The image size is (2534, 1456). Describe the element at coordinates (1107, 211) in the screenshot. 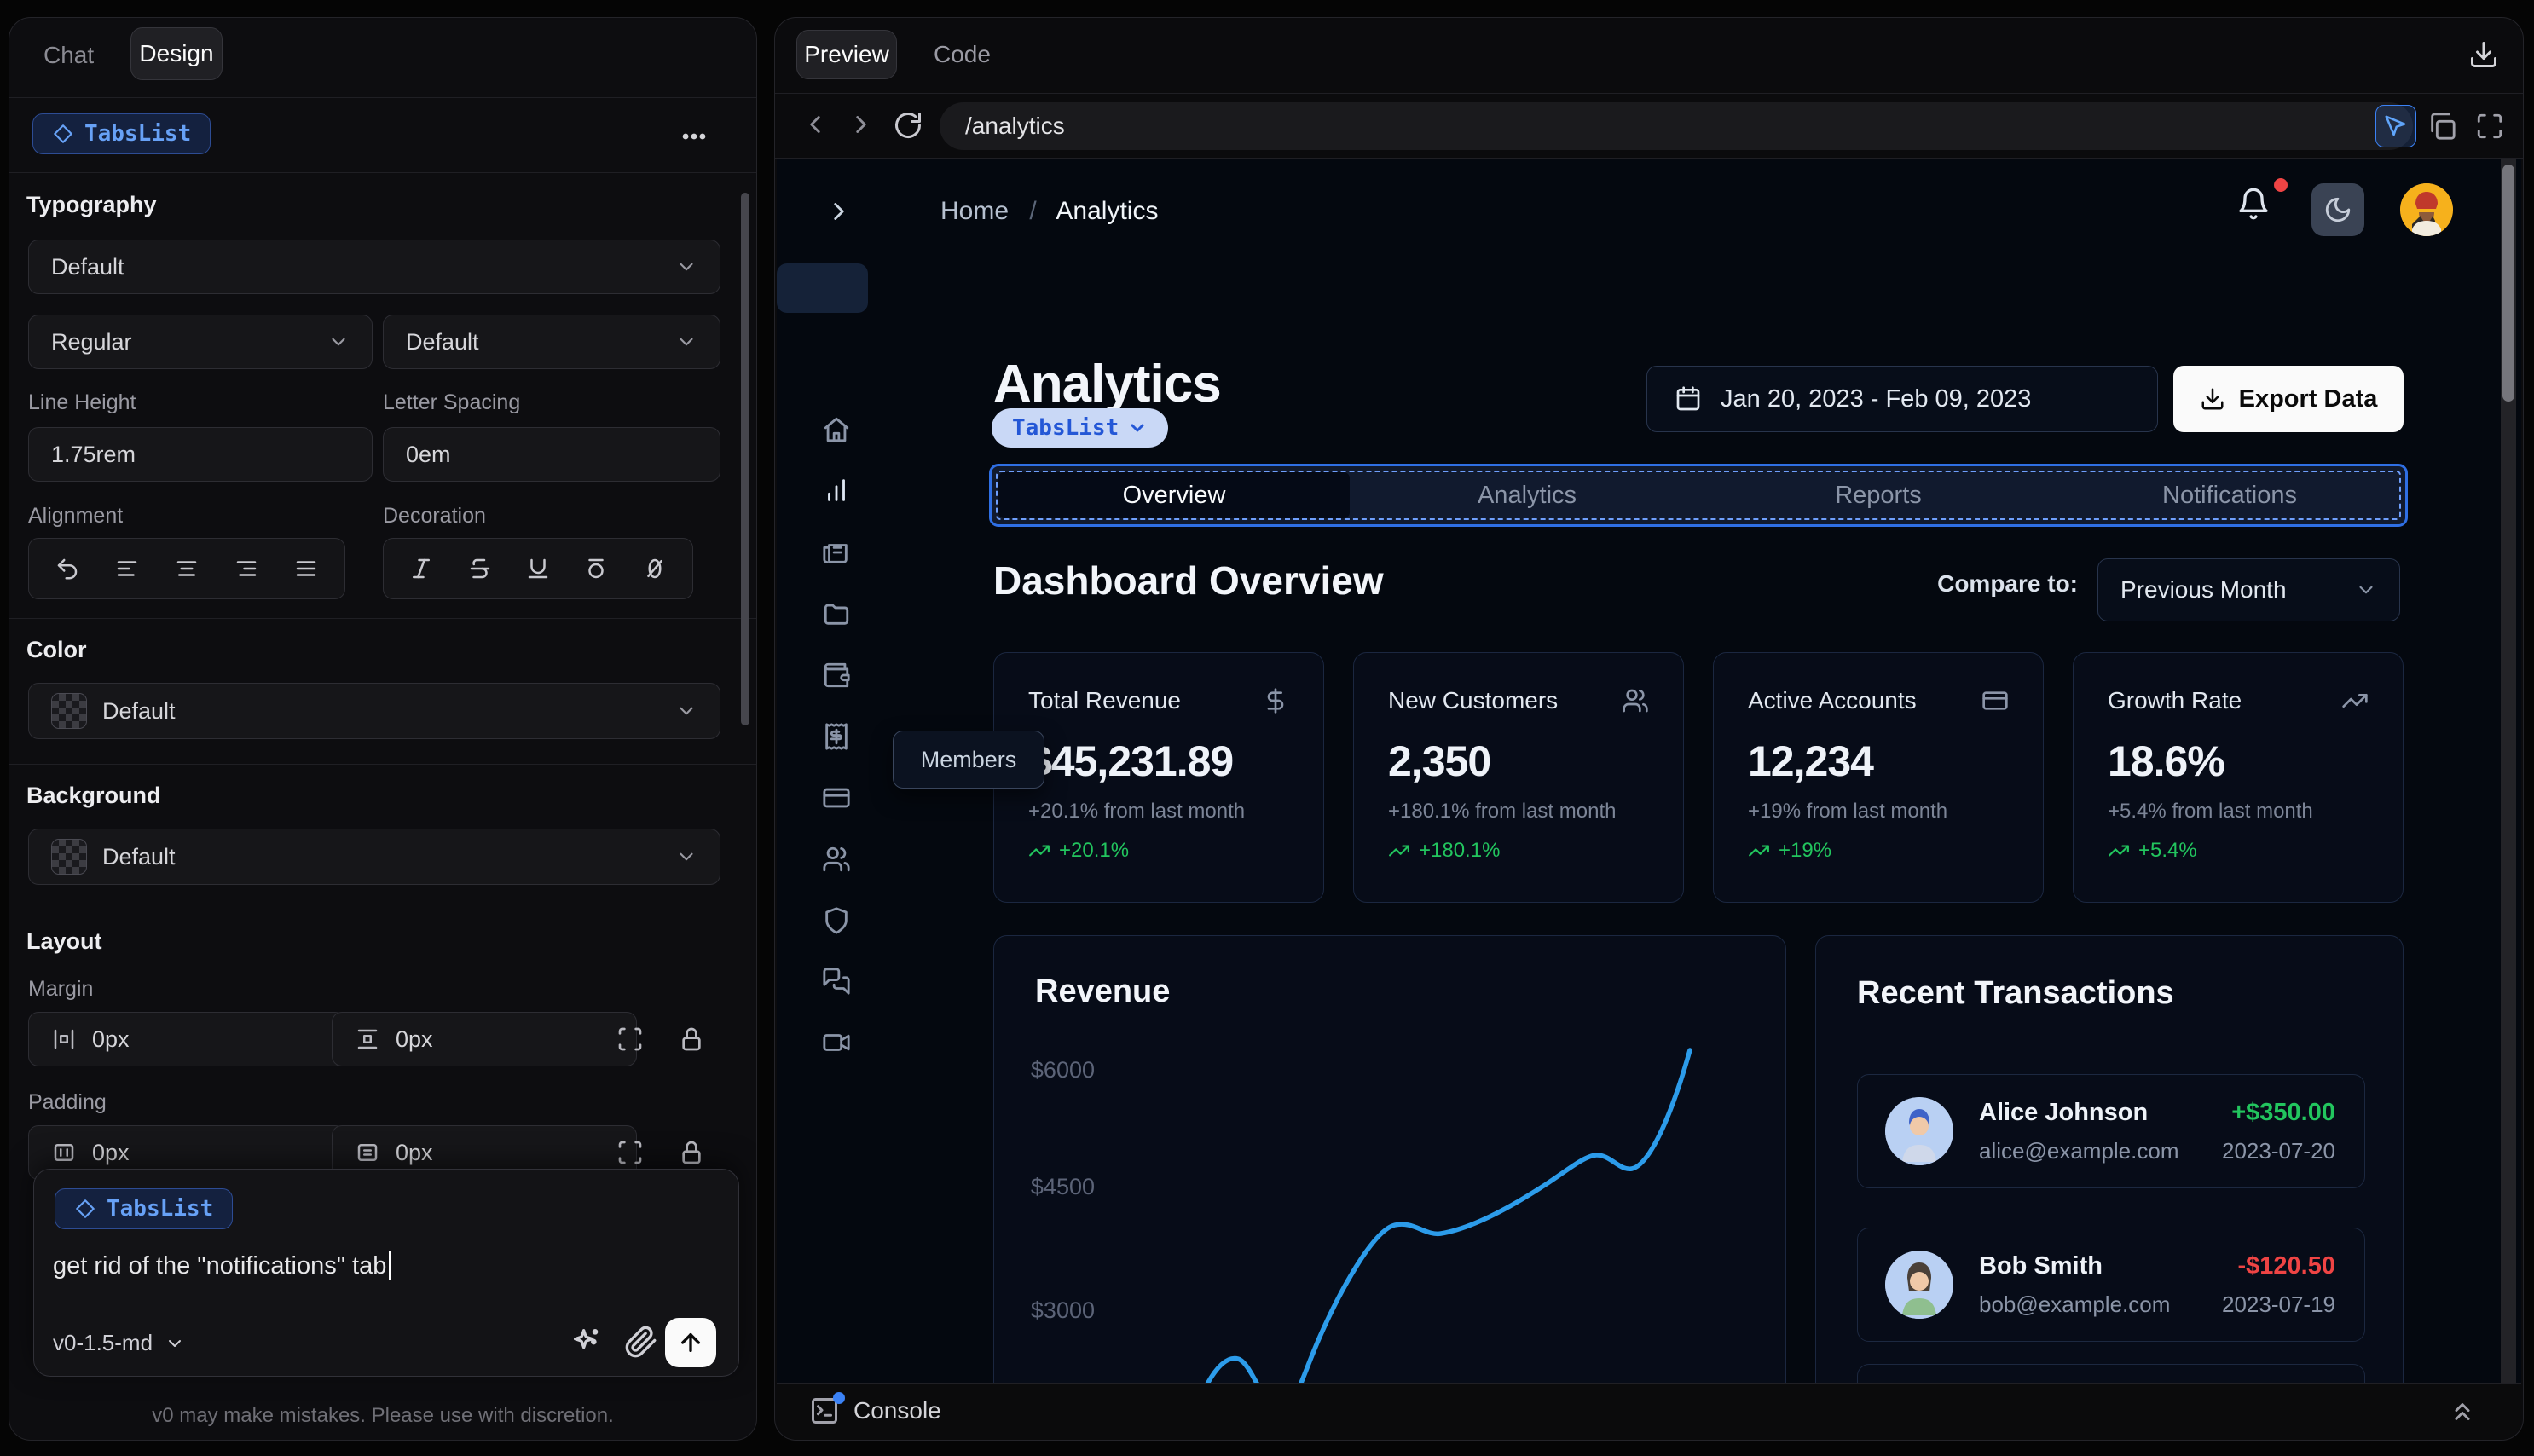

I see `breadcrumb-current: Analytics` at that location.